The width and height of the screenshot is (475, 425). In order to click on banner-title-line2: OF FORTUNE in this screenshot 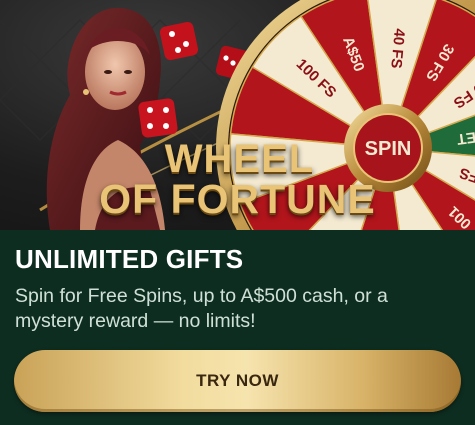, I will do `click(237, 199)`.